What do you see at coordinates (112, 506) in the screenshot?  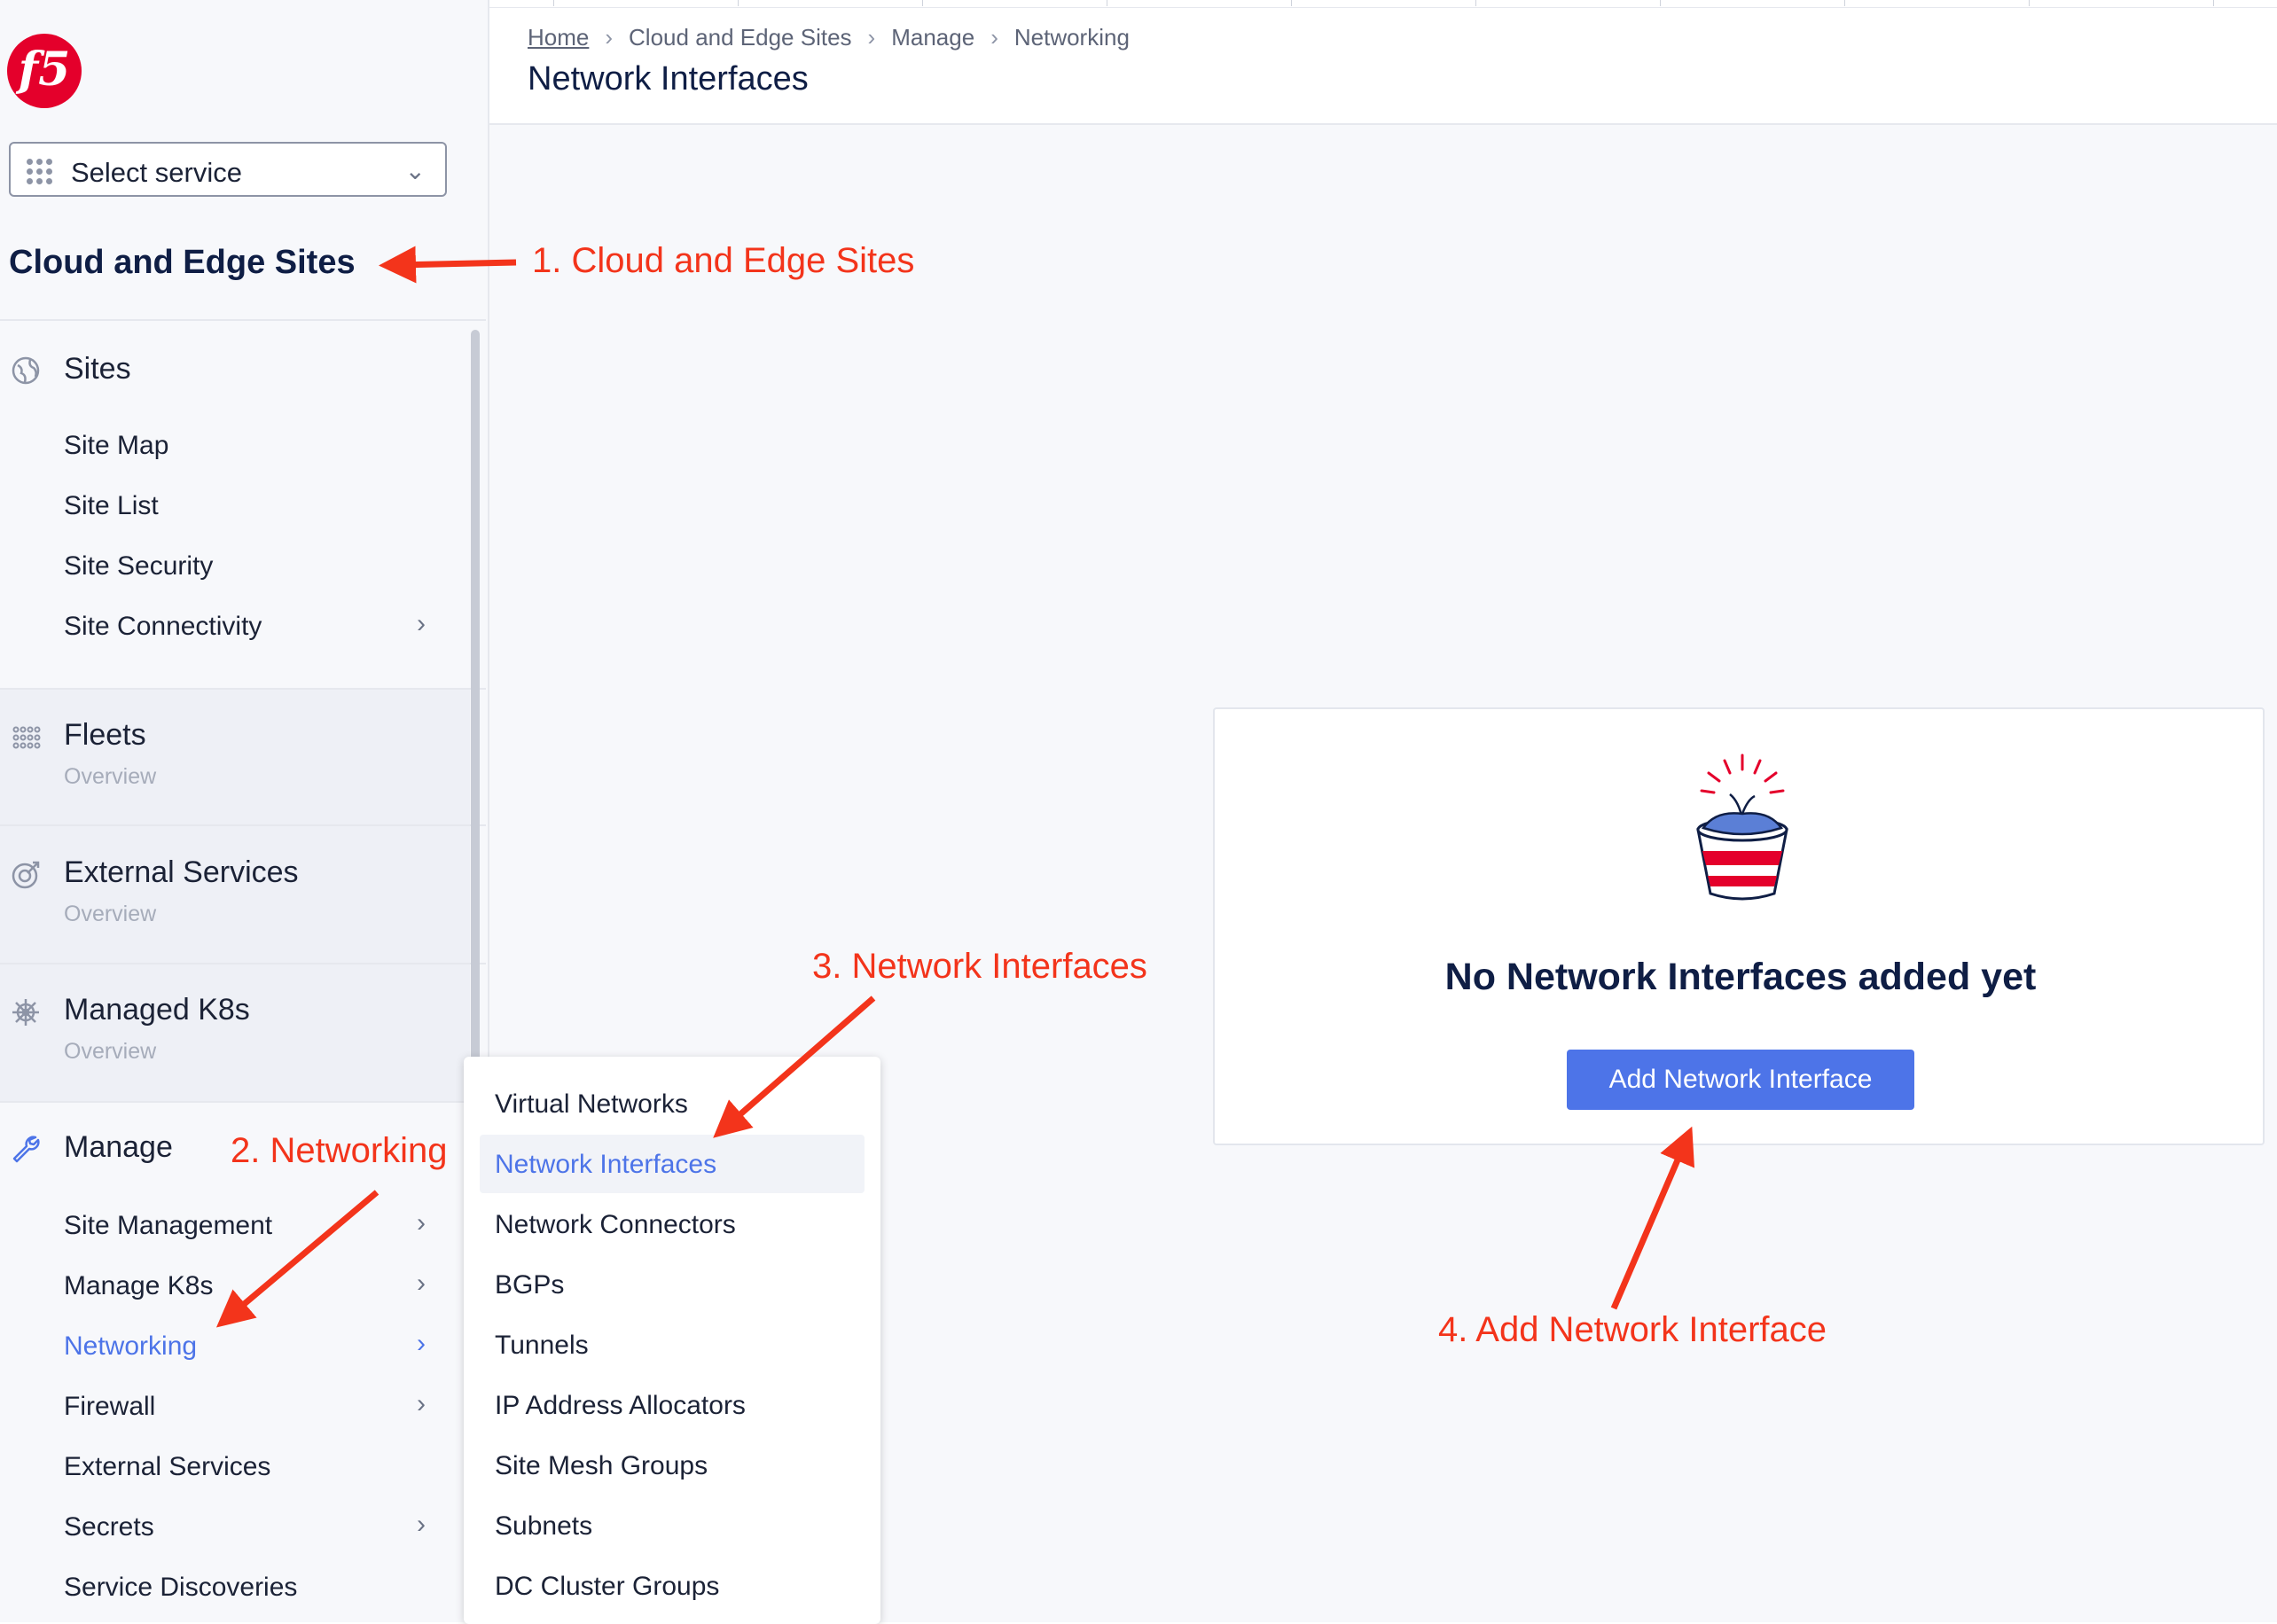 I see `sidebar-item-site-list: Site List` at bounding box center [112, 506].